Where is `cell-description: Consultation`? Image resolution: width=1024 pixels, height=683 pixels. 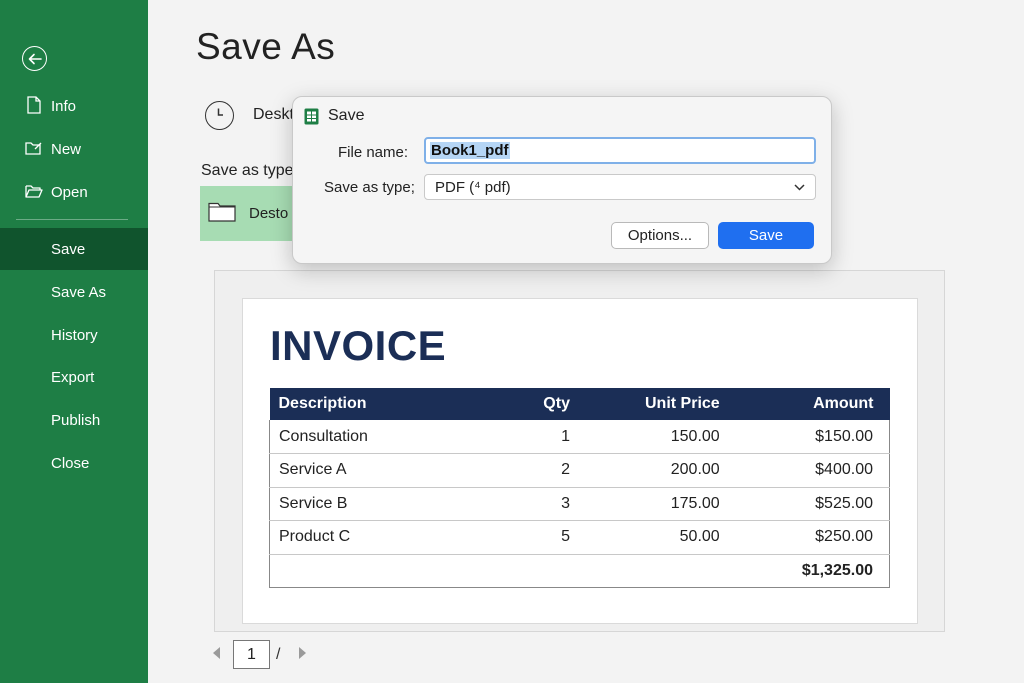
cell-description: Consultation is located at coordinates (369, 437).